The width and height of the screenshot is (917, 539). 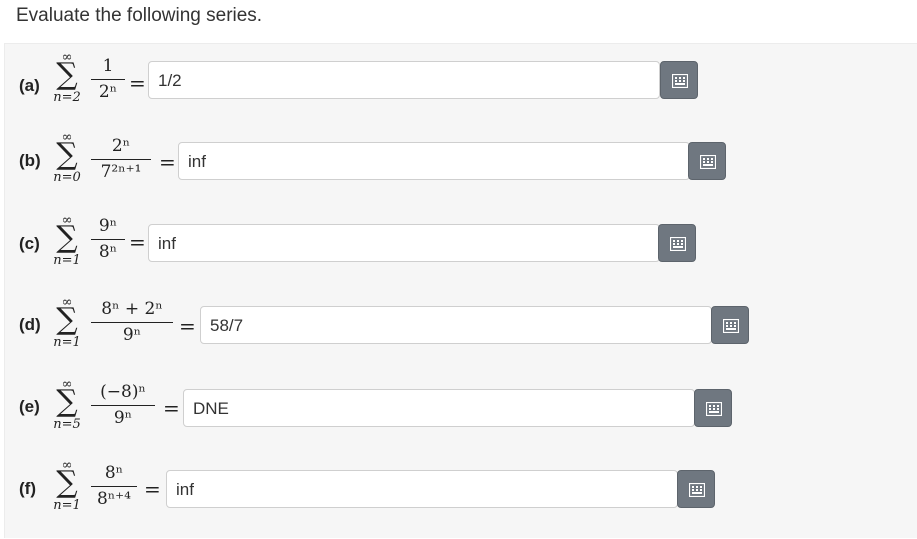 I want to click on keyboard-button-b, so click(x=707, y=161).